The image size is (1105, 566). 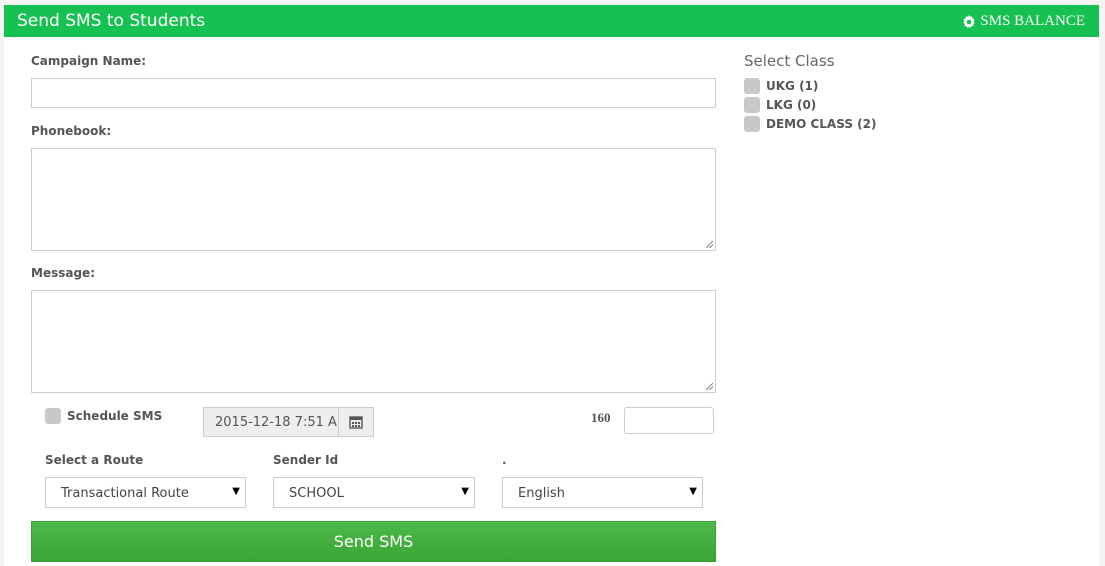 What do you see at coordinates (602, 492) in the screenshot?
I see `language-select: English ▼` at bounding box center [602, 492].